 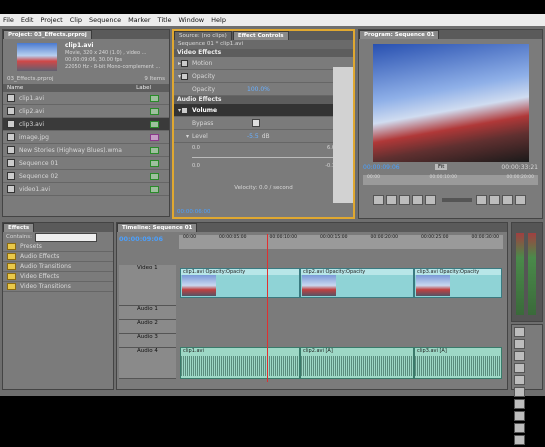 I want to click on program-video-frame, so click(x=451, y=103).